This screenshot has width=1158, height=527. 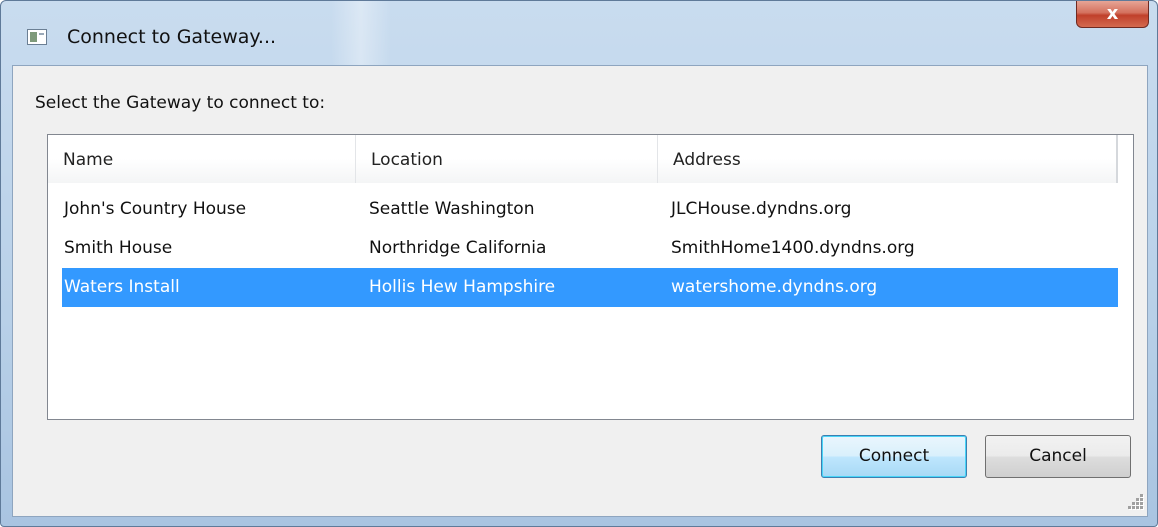 What do you see at coordinates (118, 248) in the screenshot?
I see `gateway-name: Smith House` at bounding box center [118, 248].